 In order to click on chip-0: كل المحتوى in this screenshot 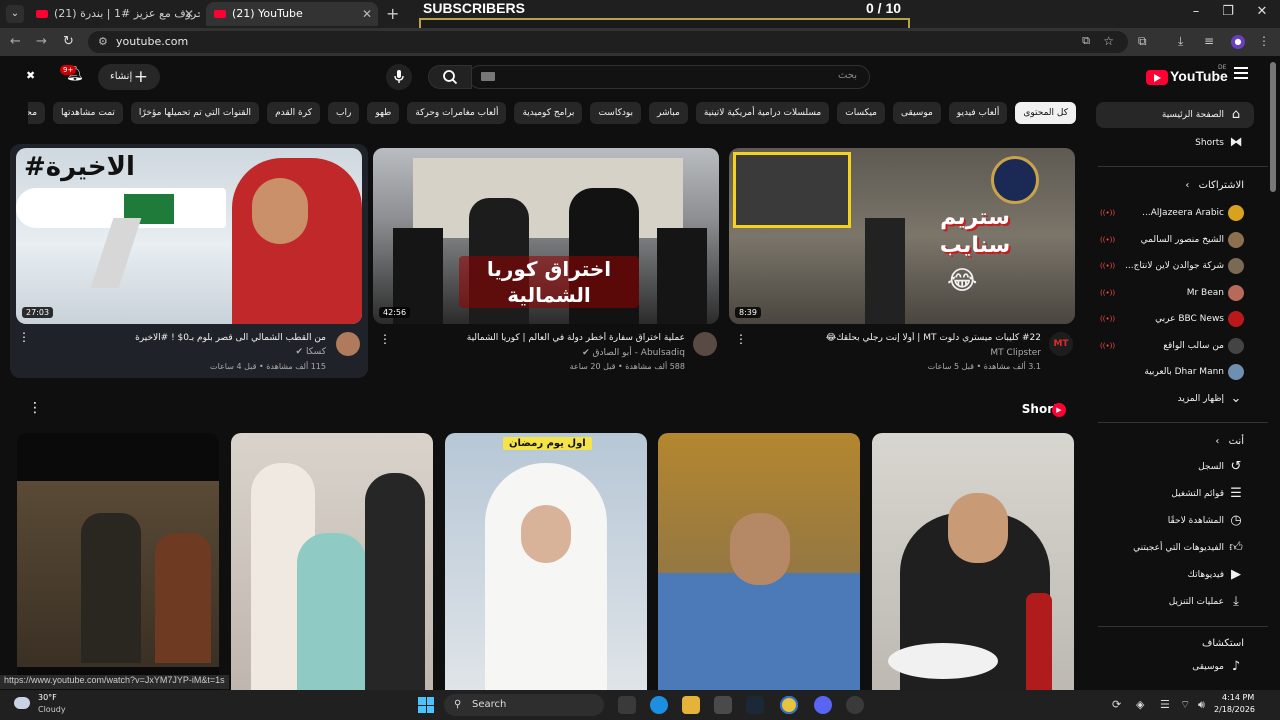, I will do `click(1045, 113)`.